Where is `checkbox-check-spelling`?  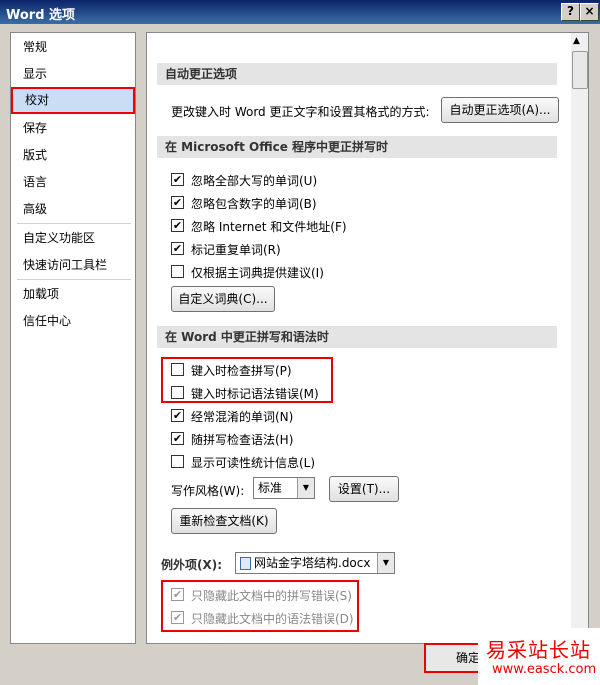
checkbox-check-spelling is located at coordinates (177, 369).